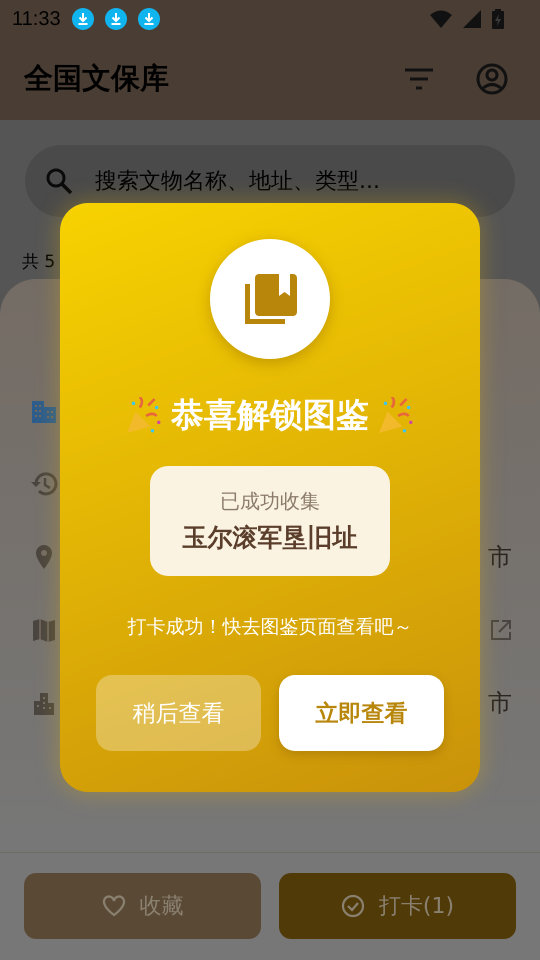 This screenshot has height=960, width=540. What do you see at coordinates (178, 713) in the screenshot?
I see `view-later-button: 稍后查看` at bounding box center [178, 713].